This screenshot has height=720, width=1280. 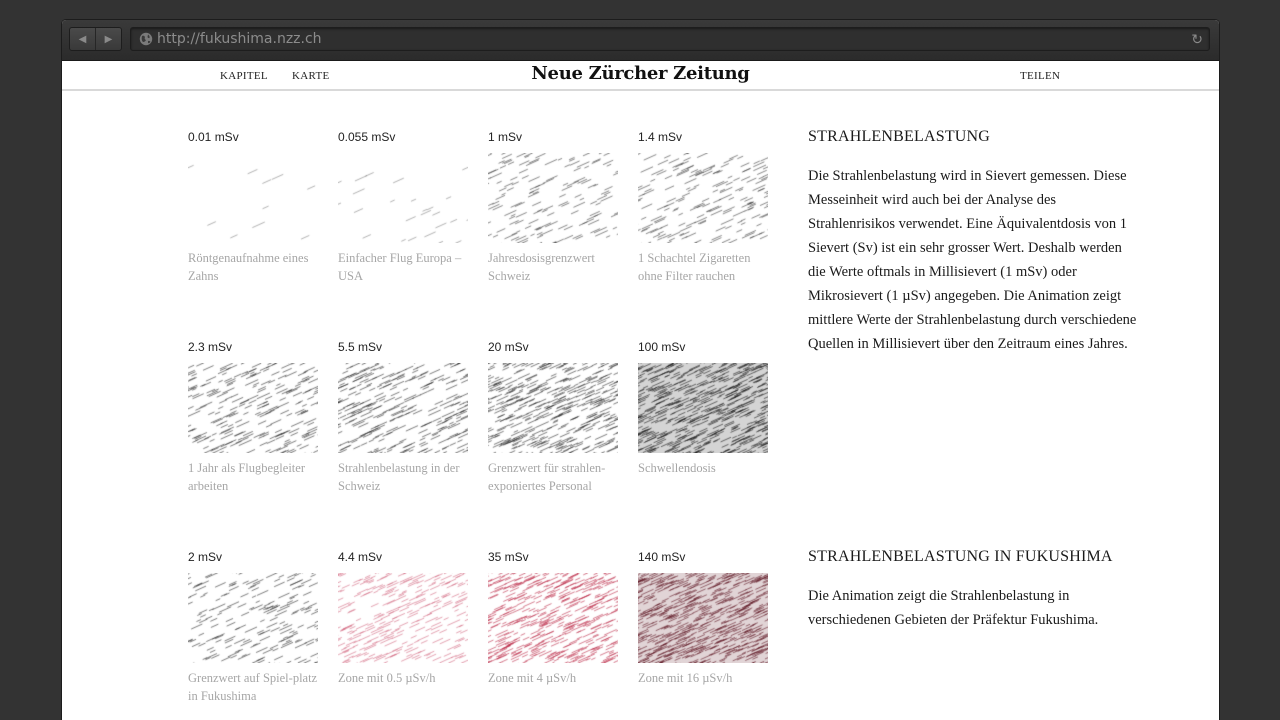 I want to click on dose-caption: Einfacher Flug Europa – USA, so click(x=400, y=267).